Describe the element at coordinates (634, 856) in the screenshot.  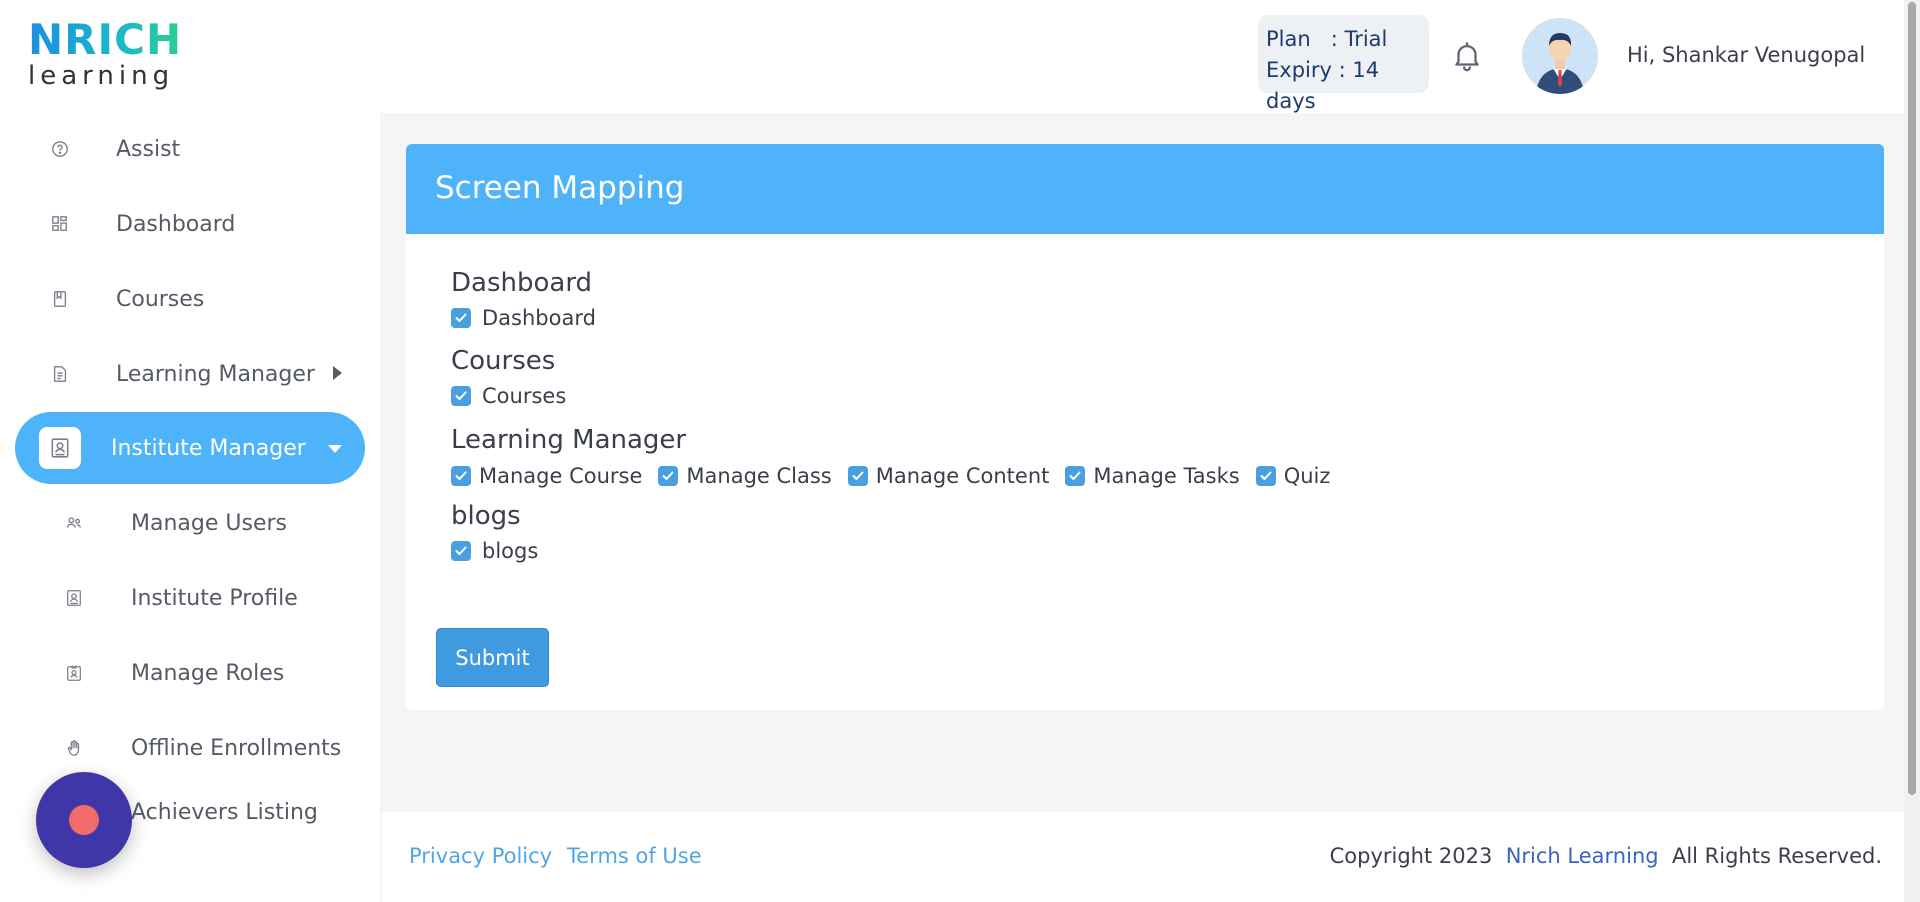
I see `terms-of-use-link: Terms of Use` at that location.